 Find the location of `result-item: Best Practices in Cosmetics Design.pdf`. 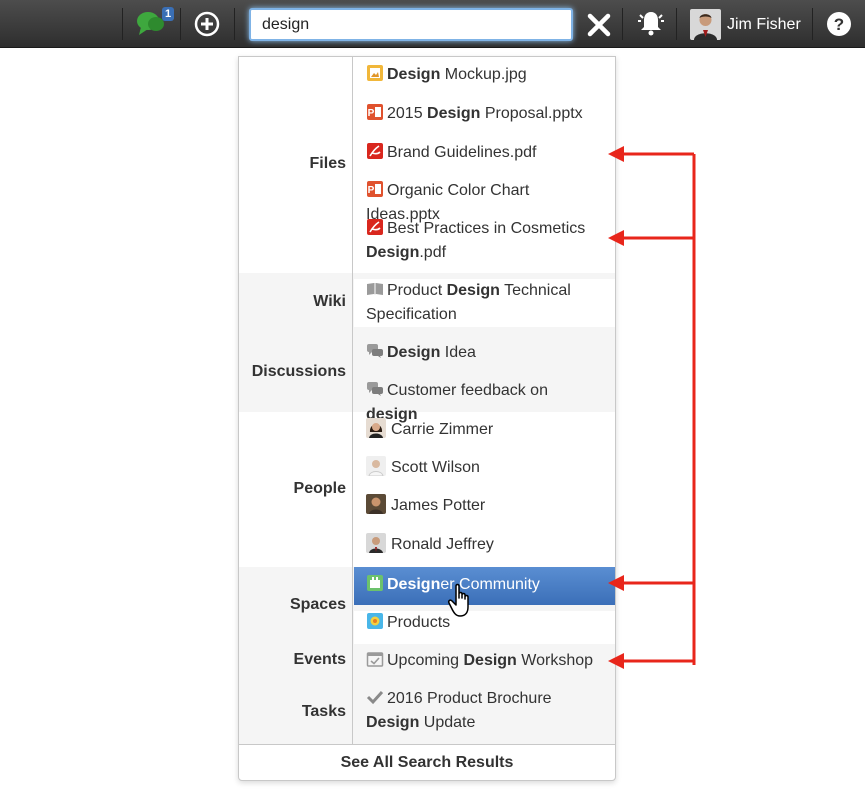

result-item: Best Practices in Cosmetics Design.pdf is located at coordinates (484, 241).